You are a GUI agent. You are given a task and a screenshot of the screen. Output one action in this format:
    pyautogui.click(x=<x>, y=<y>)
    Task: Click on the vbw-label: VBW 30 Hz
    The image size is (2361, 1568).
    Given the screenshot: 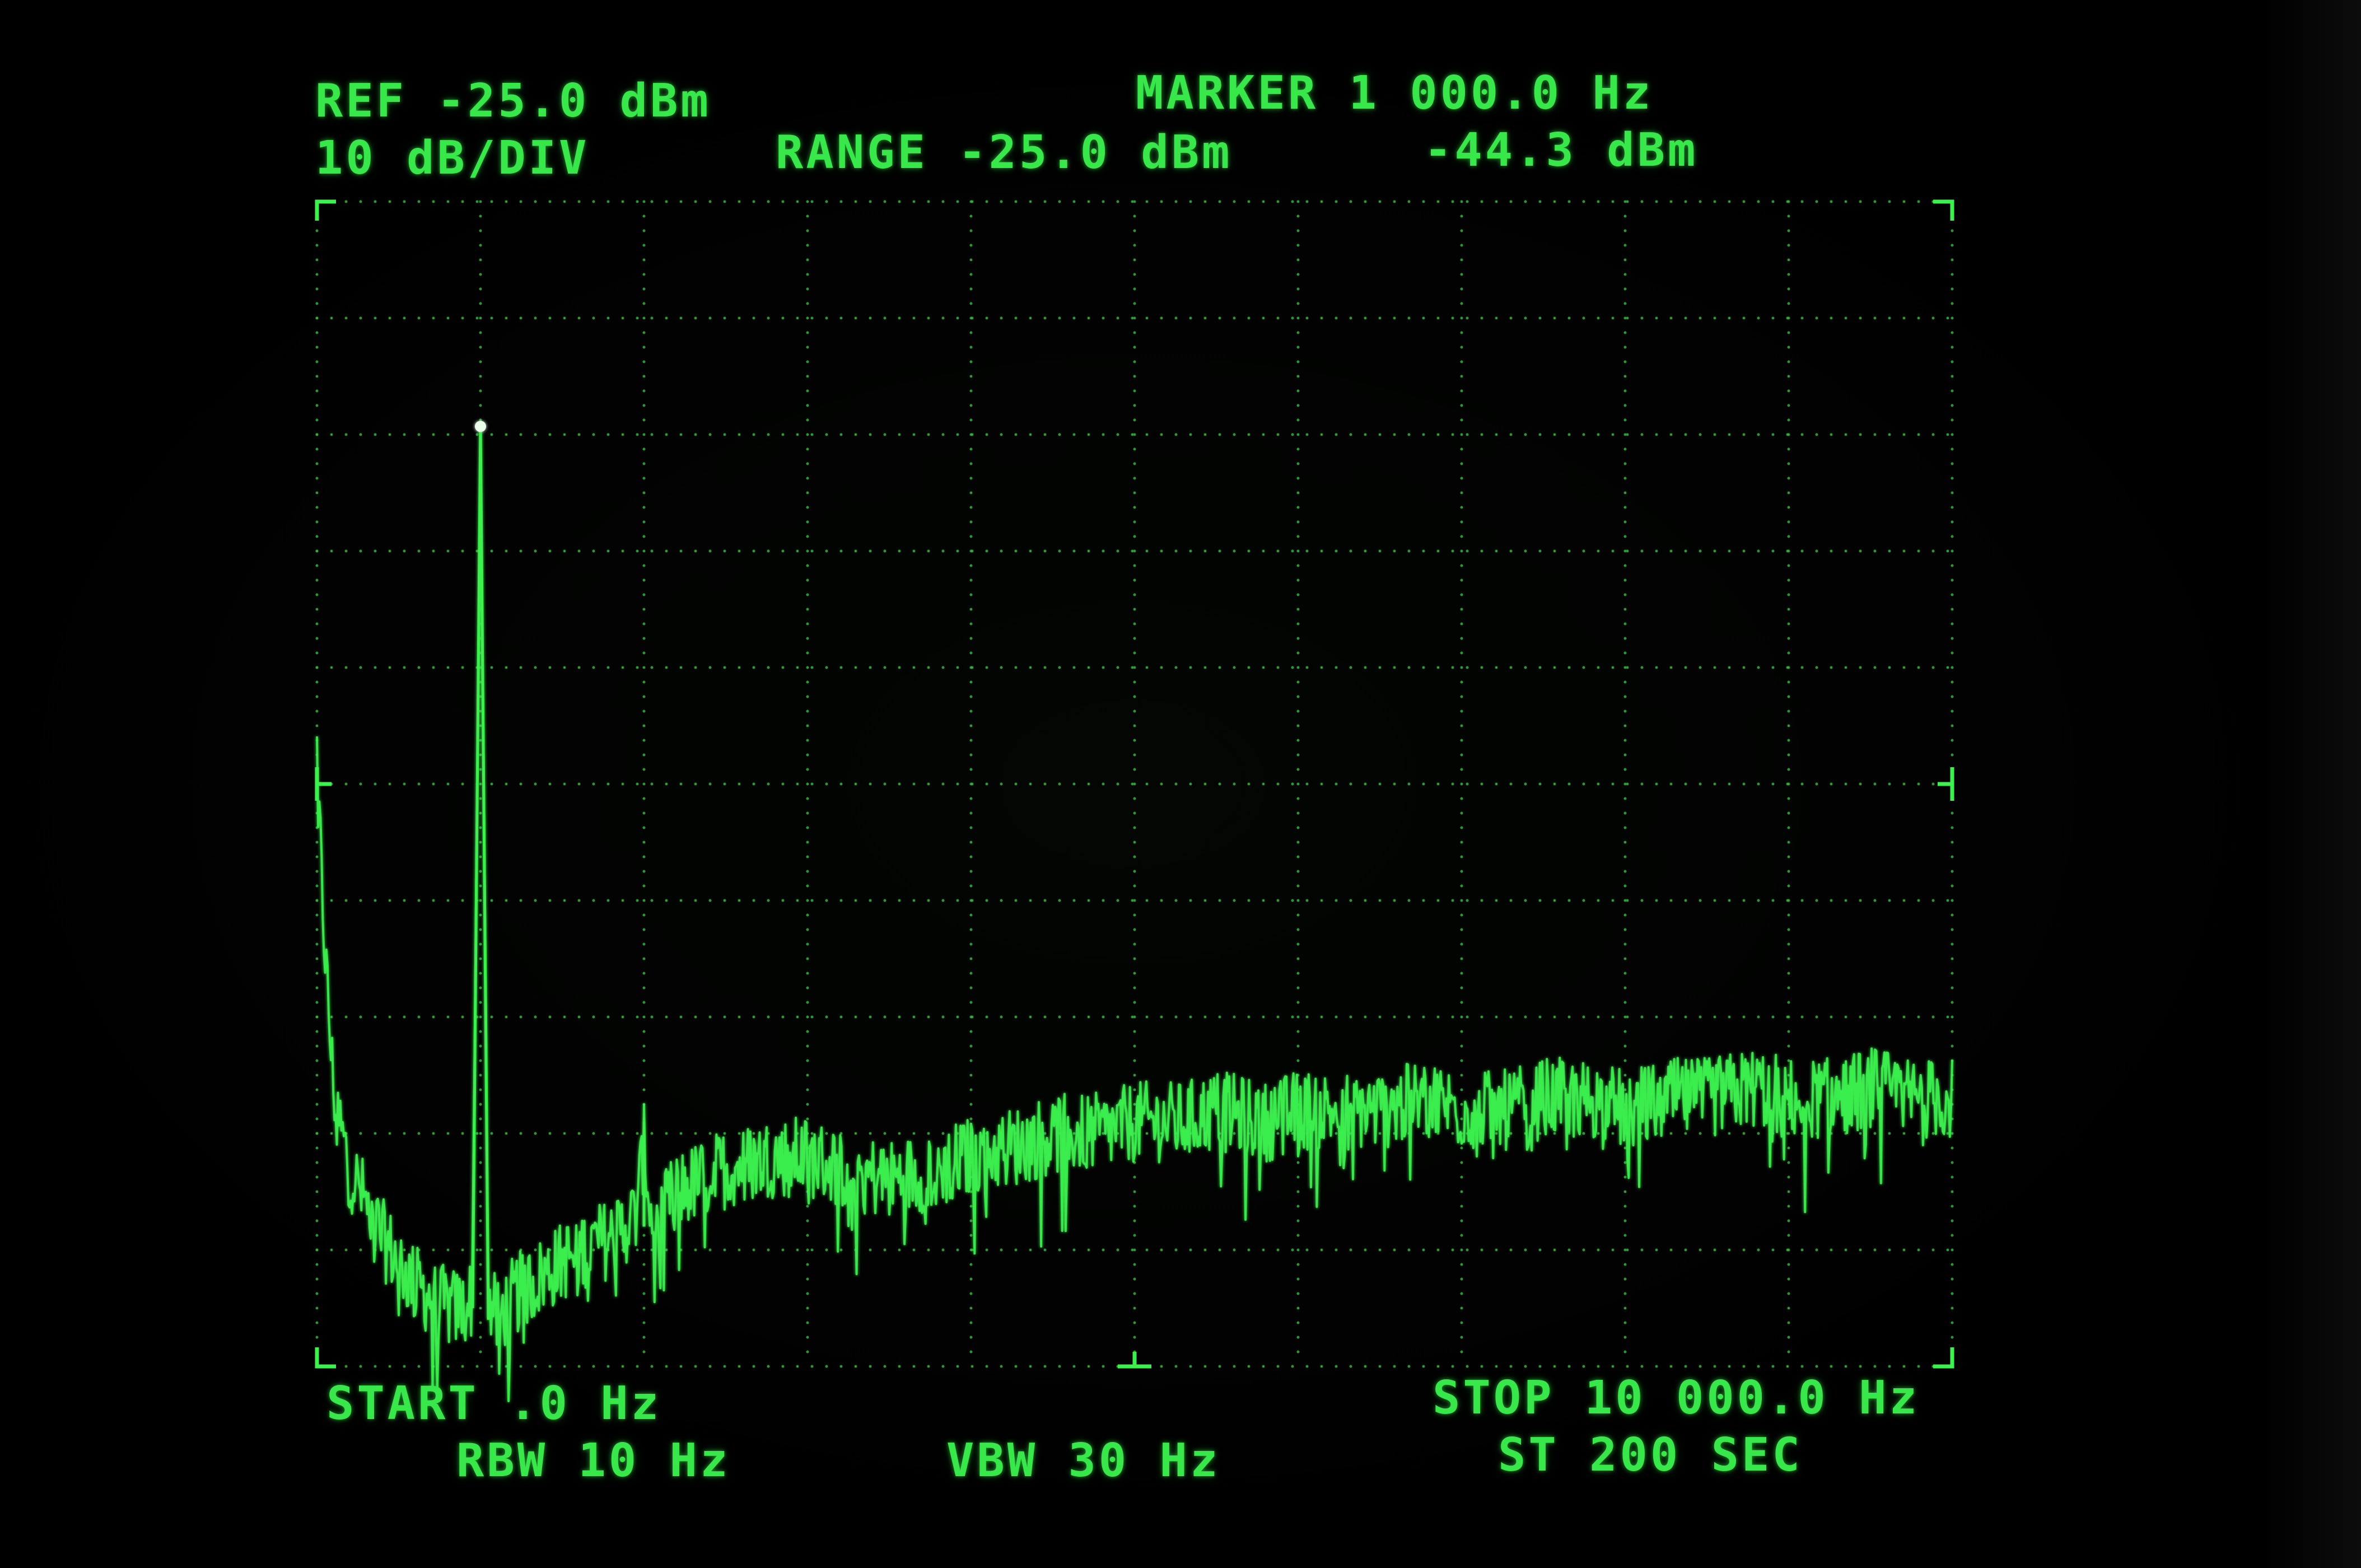 What is the action you would take?
    pyautogui.click(x=1083, y=1460)
    